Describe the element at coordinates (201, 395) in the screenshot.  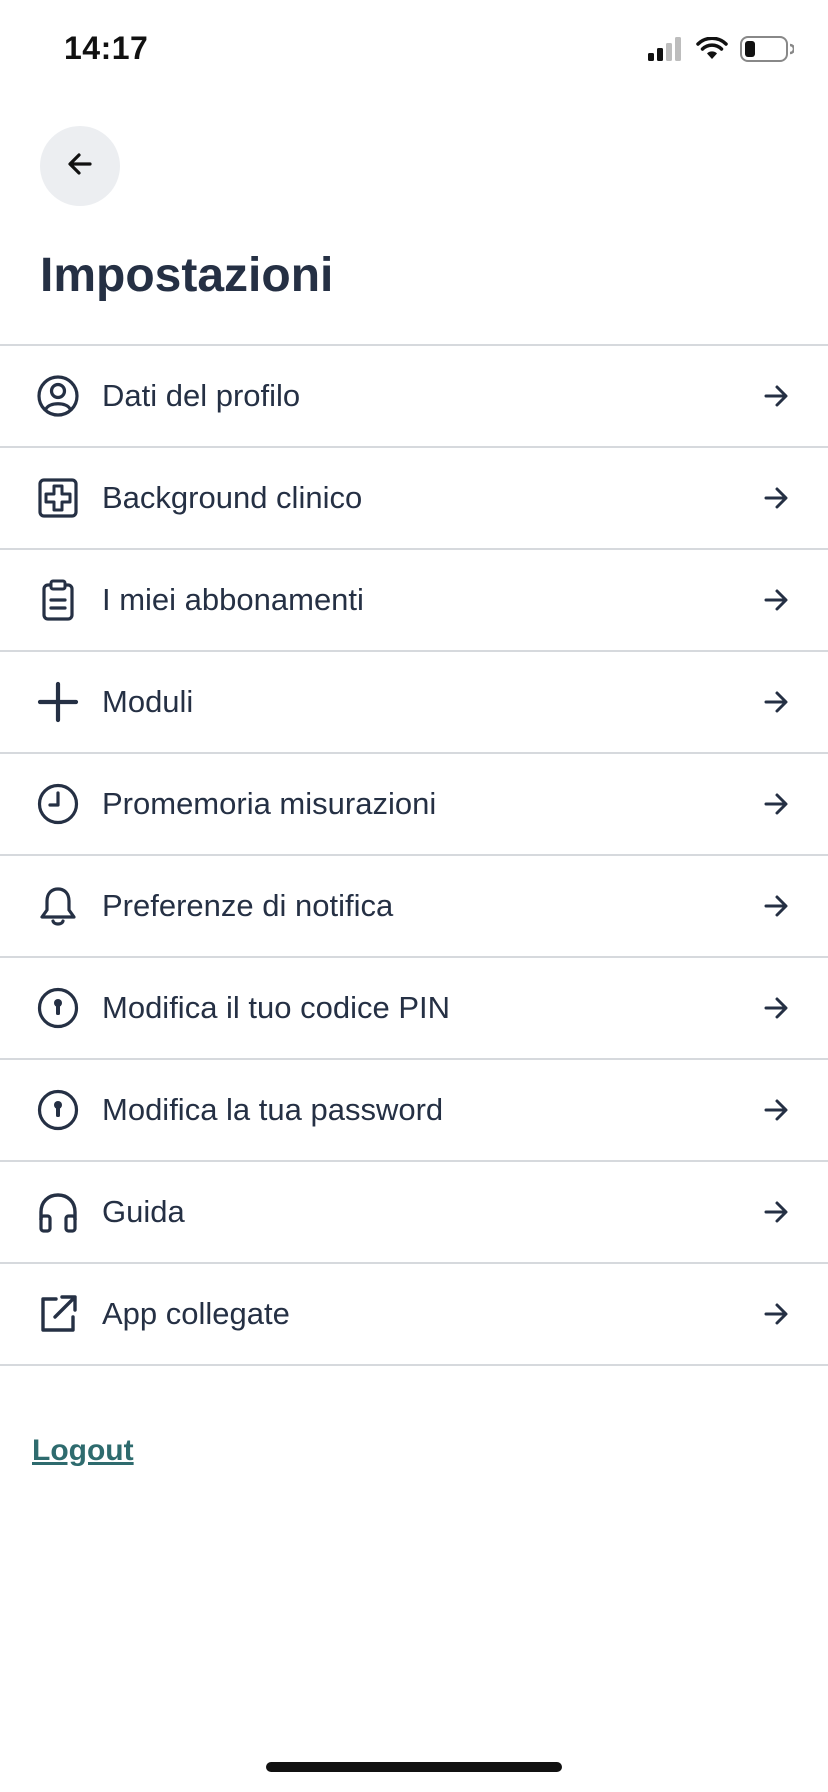
I see `menu-item-label: Dati del profilo` at that location.